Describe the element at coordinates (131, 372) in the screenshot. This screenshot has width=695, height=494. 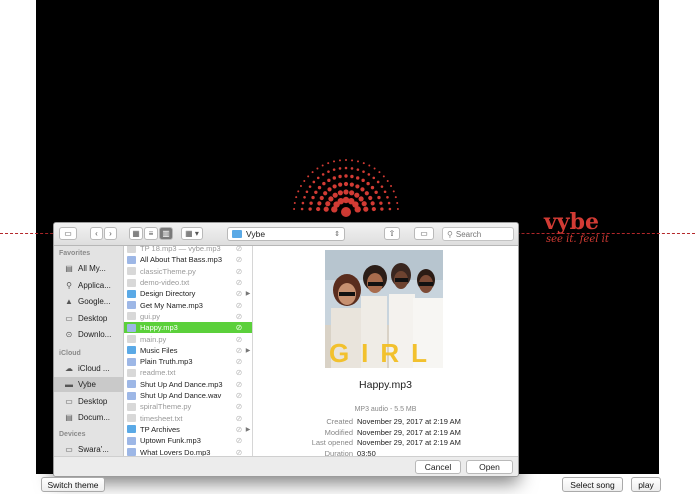
I see `document-icon` at that location.